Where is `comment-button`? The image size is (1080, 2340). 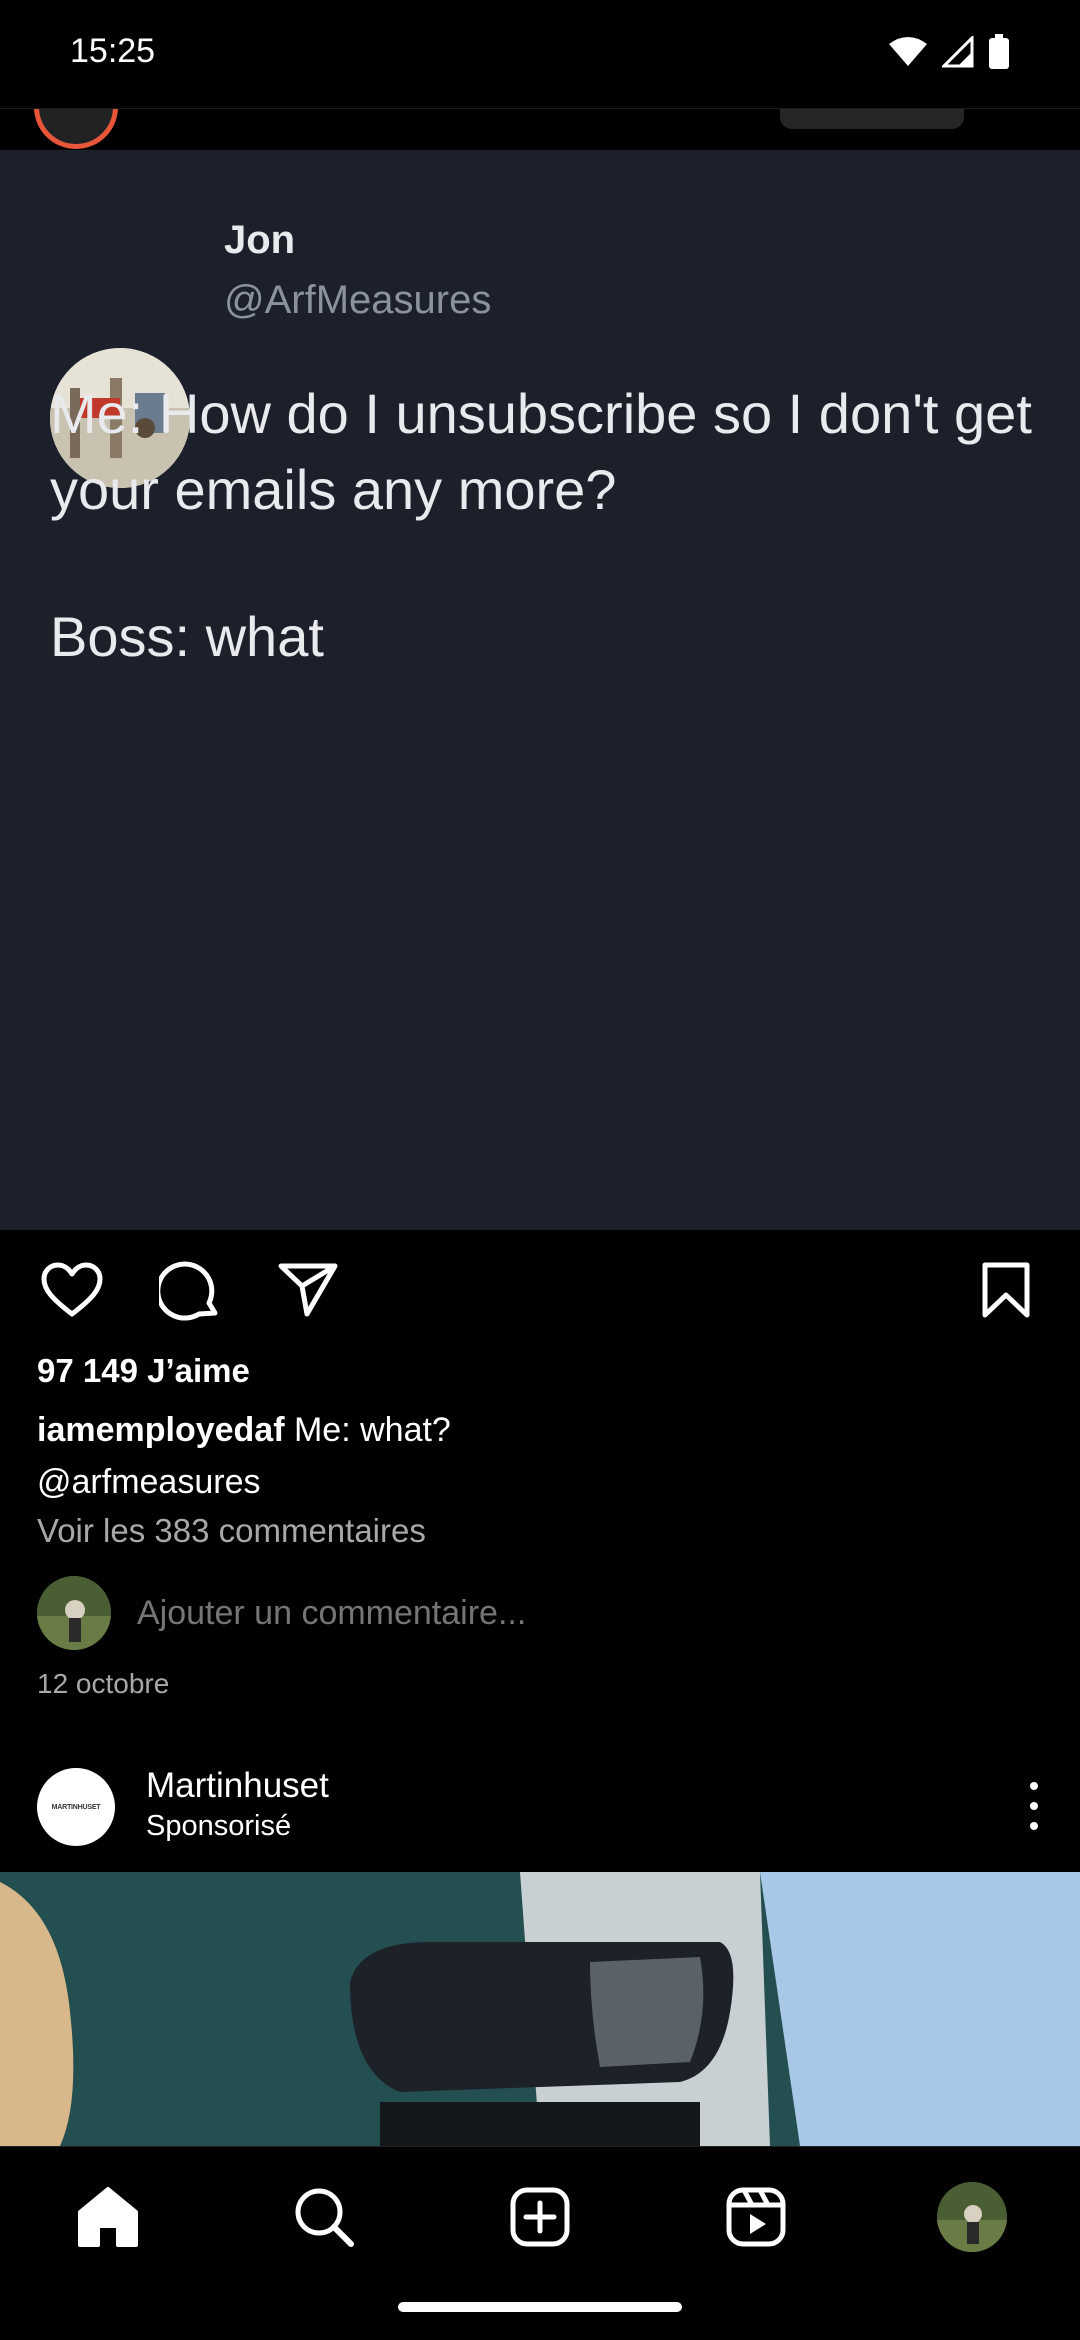
comment-button is located at coordinates (190, 1290).